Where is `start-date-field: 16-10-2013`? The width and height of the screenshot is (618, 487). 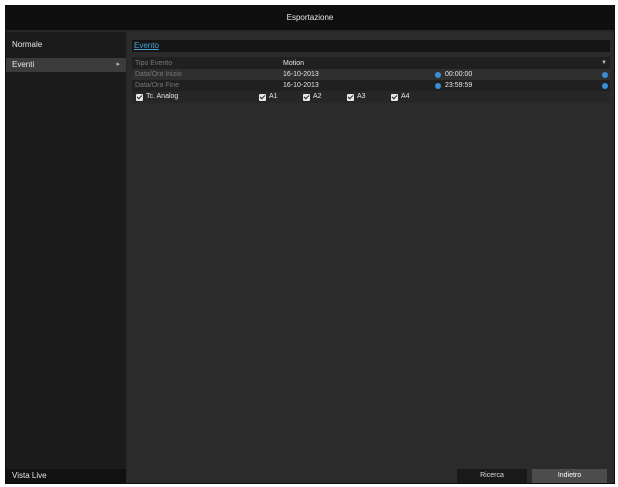 start-date-field: 16-10-2013 is located at coordinates (358, 74).